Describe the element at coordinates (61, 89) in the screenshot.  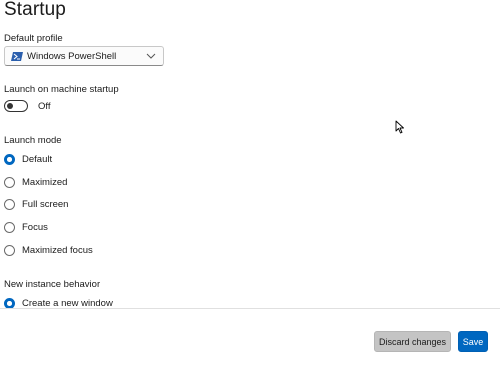
I see `launch-on-startup-label: Launch on machine startup` at that location.